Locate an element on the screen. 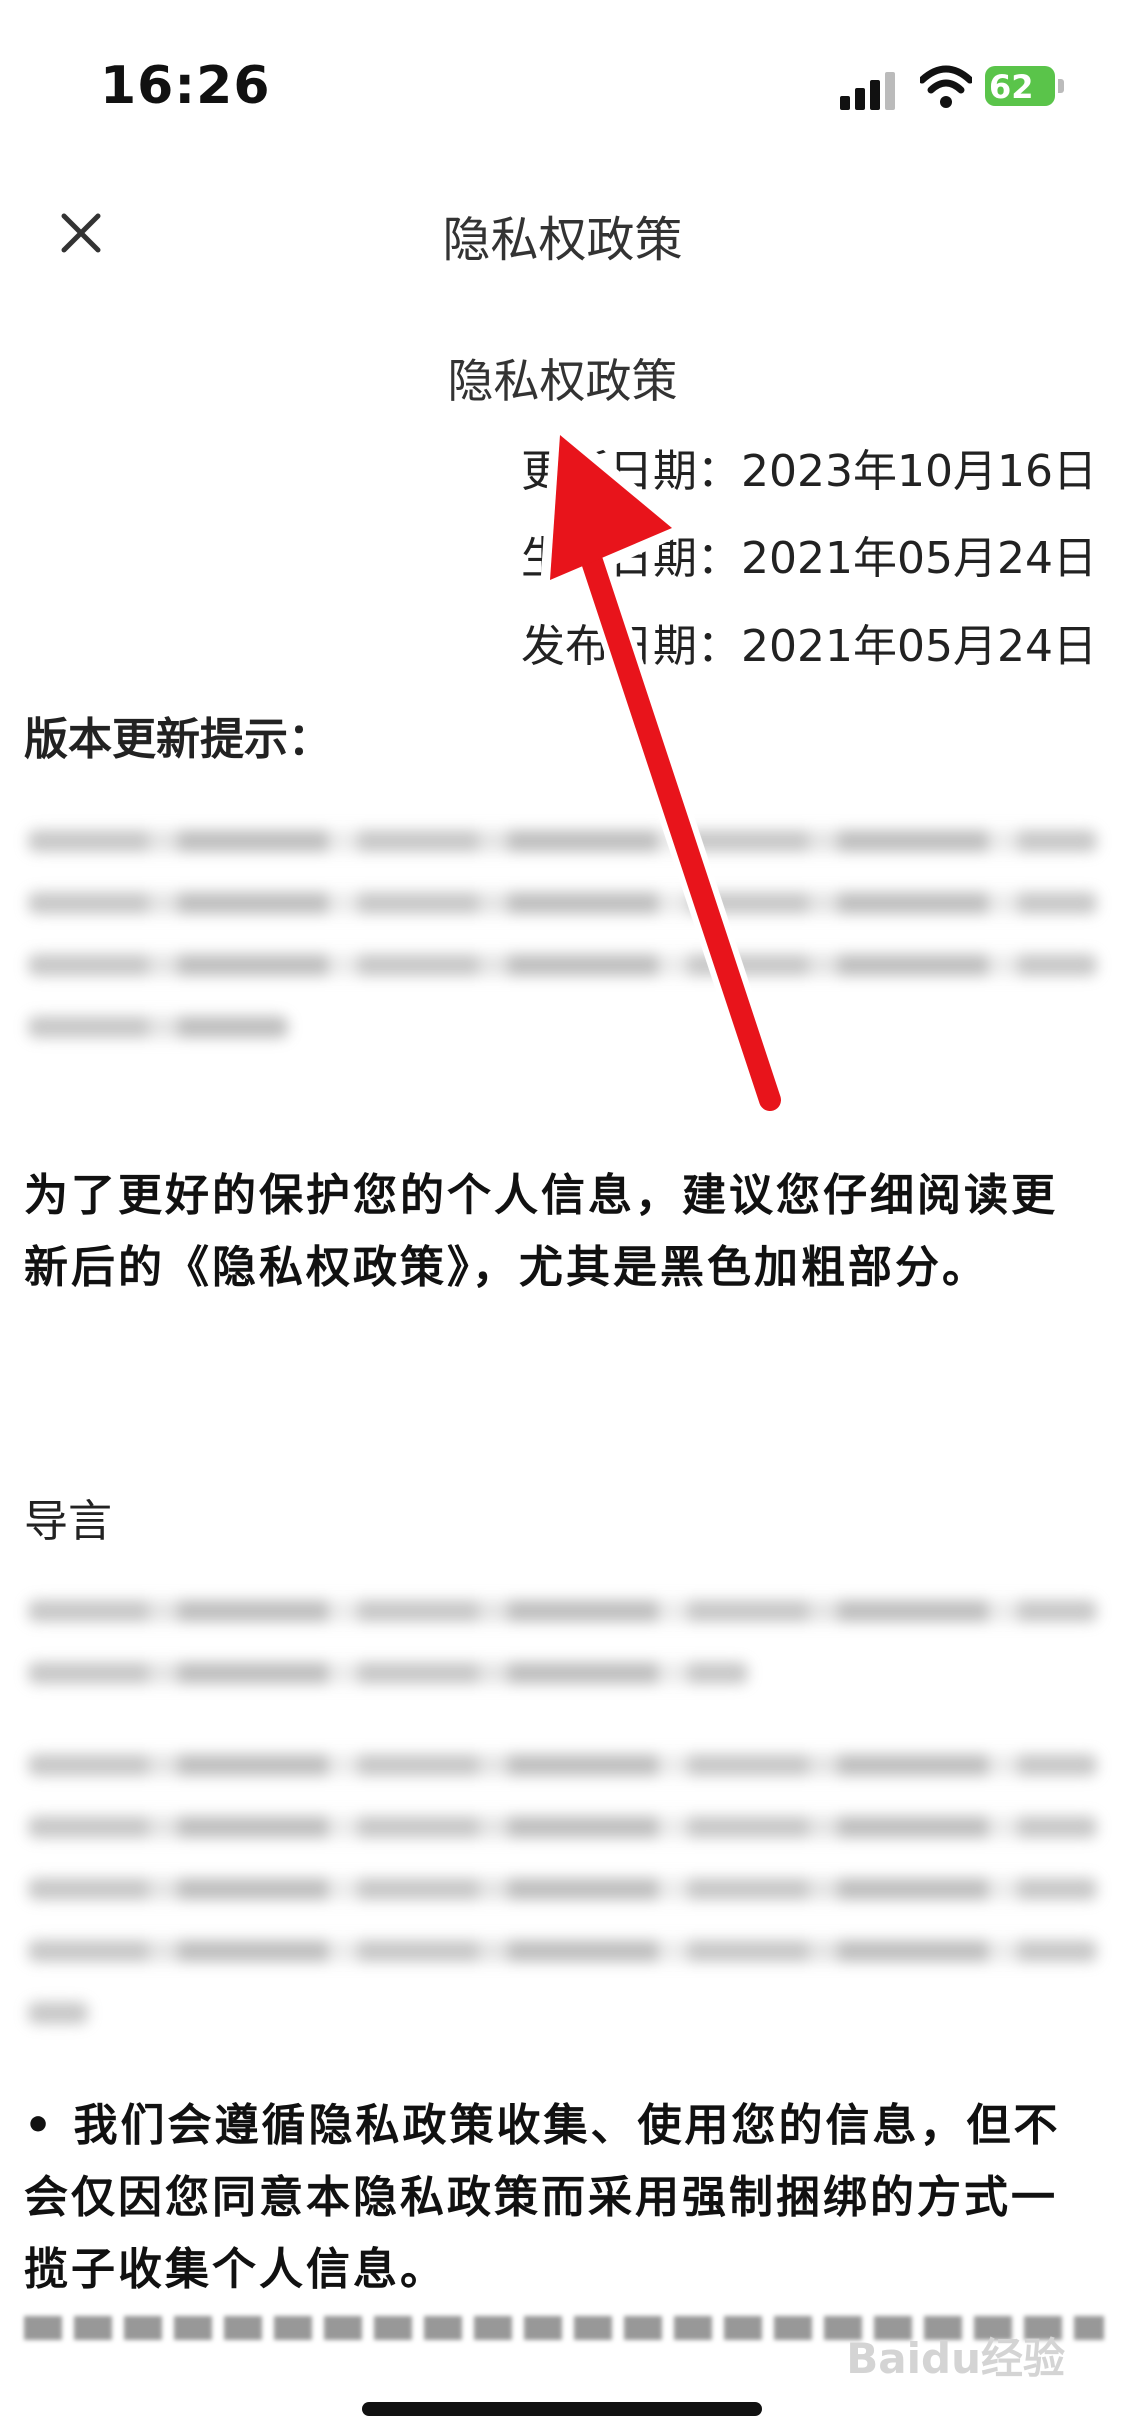  wifi-icon is located at coordinates (946, 86).